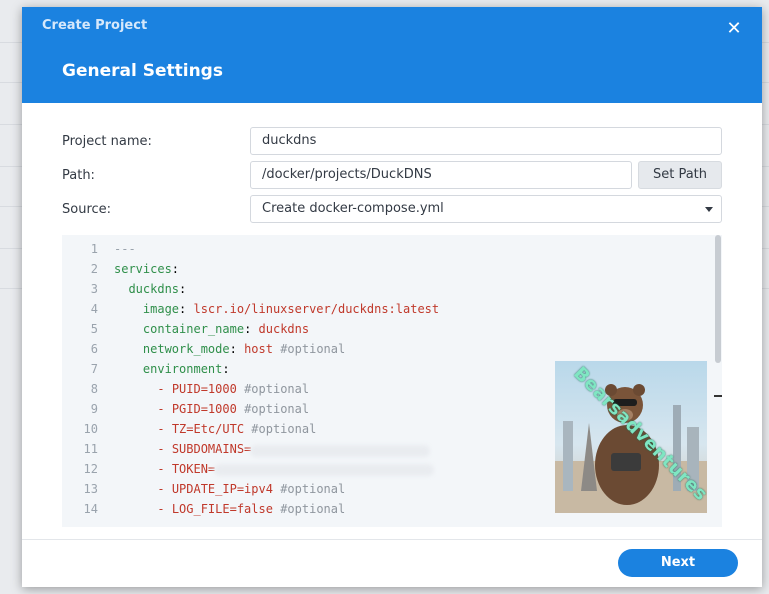 This screenshot has width=769, height=594. What do you see at coordinates (90, 469) in the screenshot?
I see `line-number: 12` at bounding box center [90, 469].